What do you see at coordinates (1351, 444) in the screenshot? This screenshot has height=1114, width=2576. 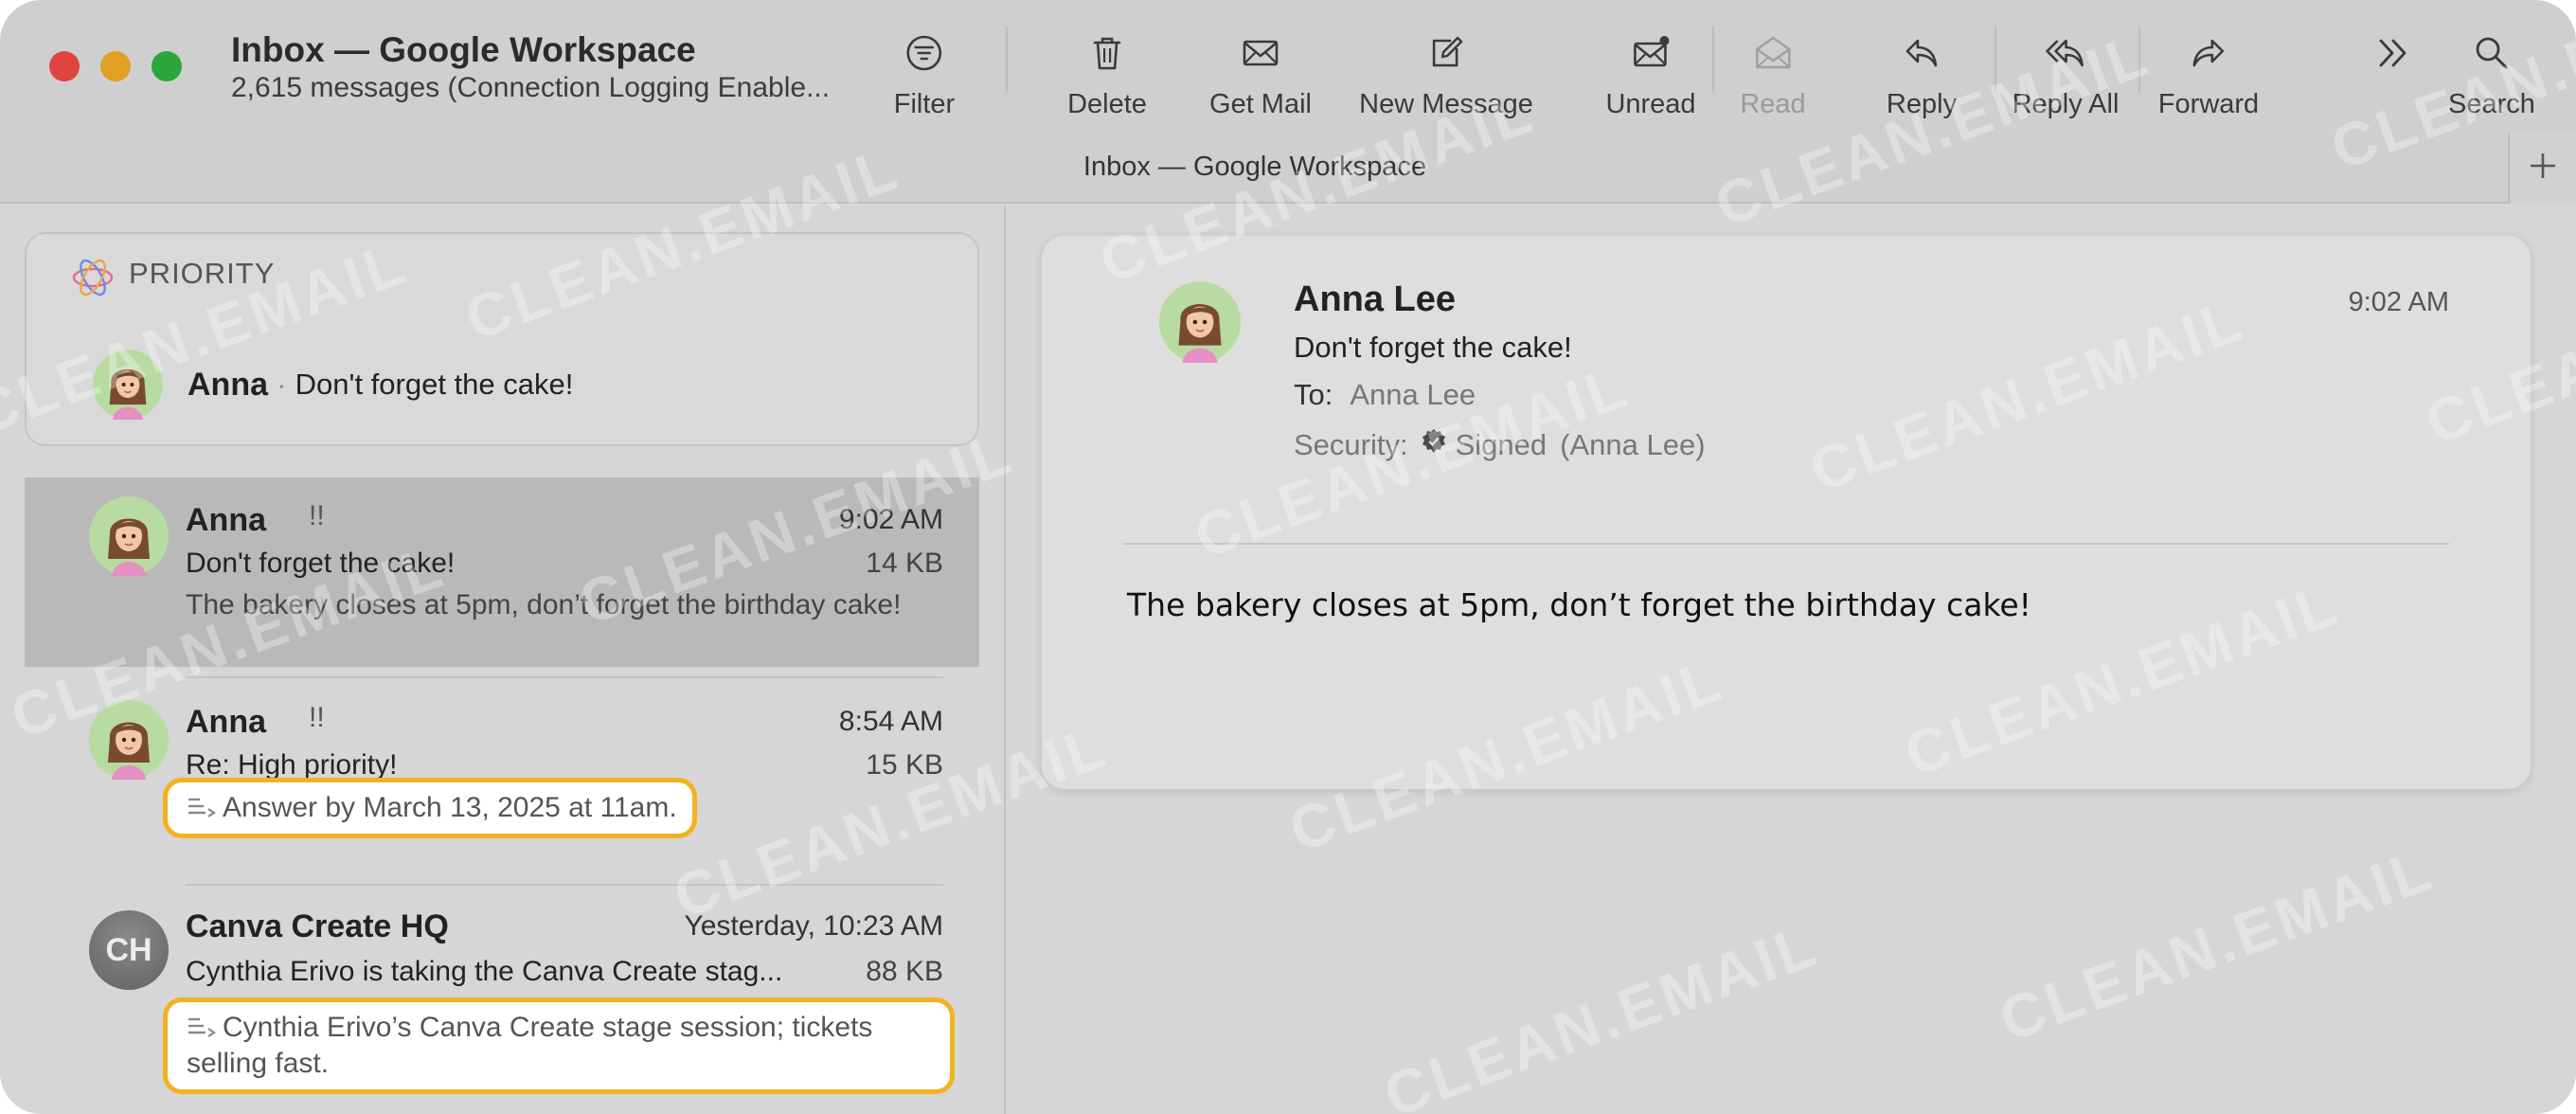 I see `security-label: Security:` at bounding box center [1351, 444].